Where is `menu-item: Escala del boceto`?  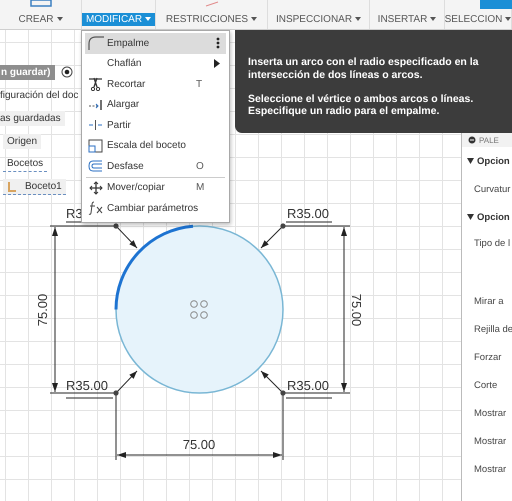
menu-item: Escala del boceto is located at coordinates (155, 146).